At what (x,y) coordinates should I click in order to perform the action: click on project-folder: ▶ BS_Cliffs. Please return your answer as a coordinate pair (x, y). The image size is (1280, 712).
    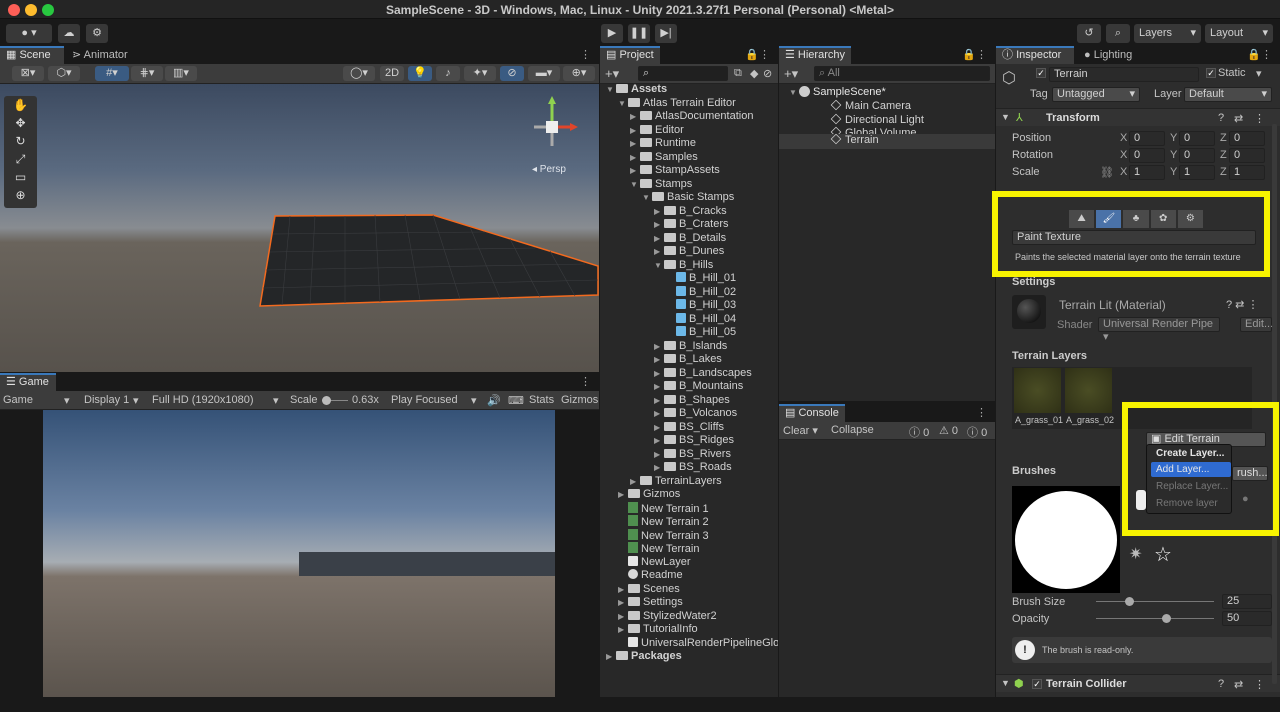
    Looking at the image, I should click on (689, 428).